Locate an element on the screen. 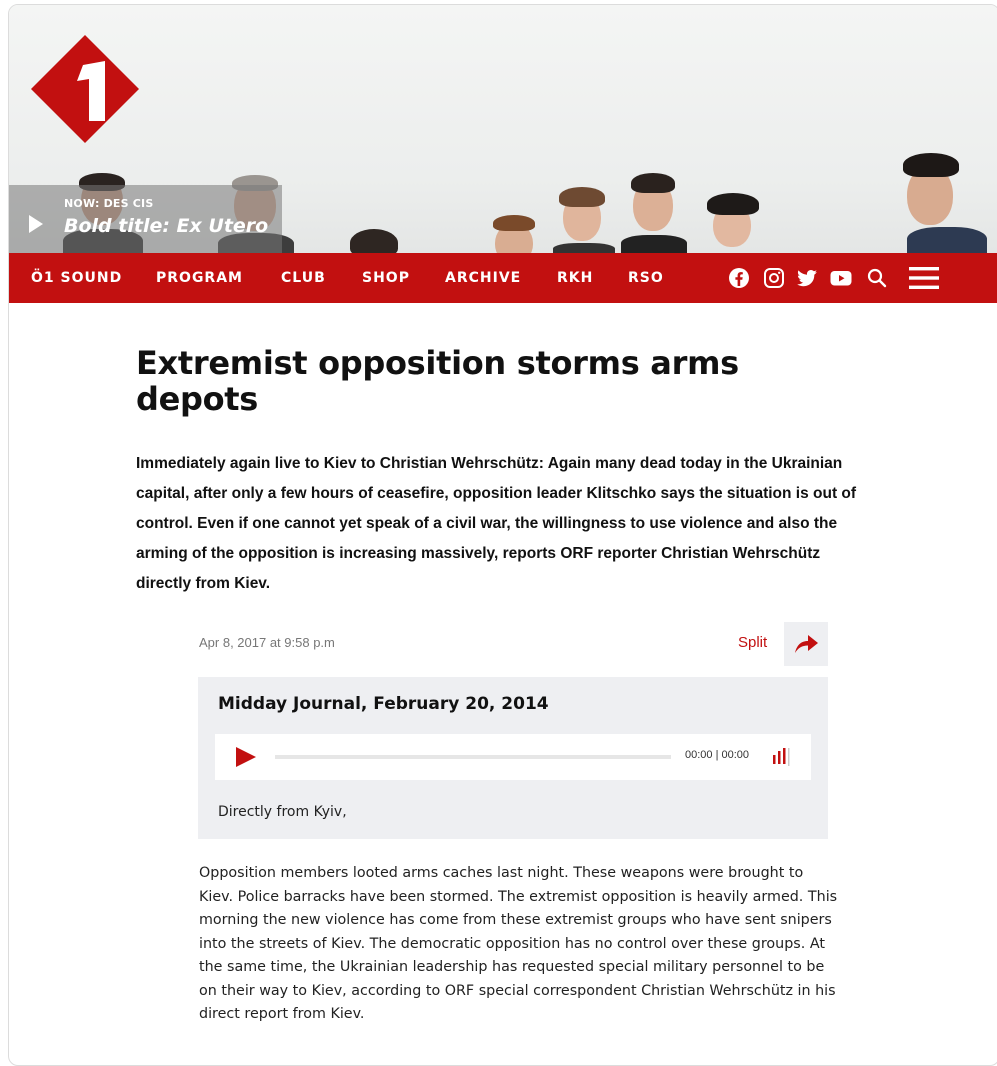 This screenshot has height=1066, width=997. volume-icon is located at coordinates (781, 757).